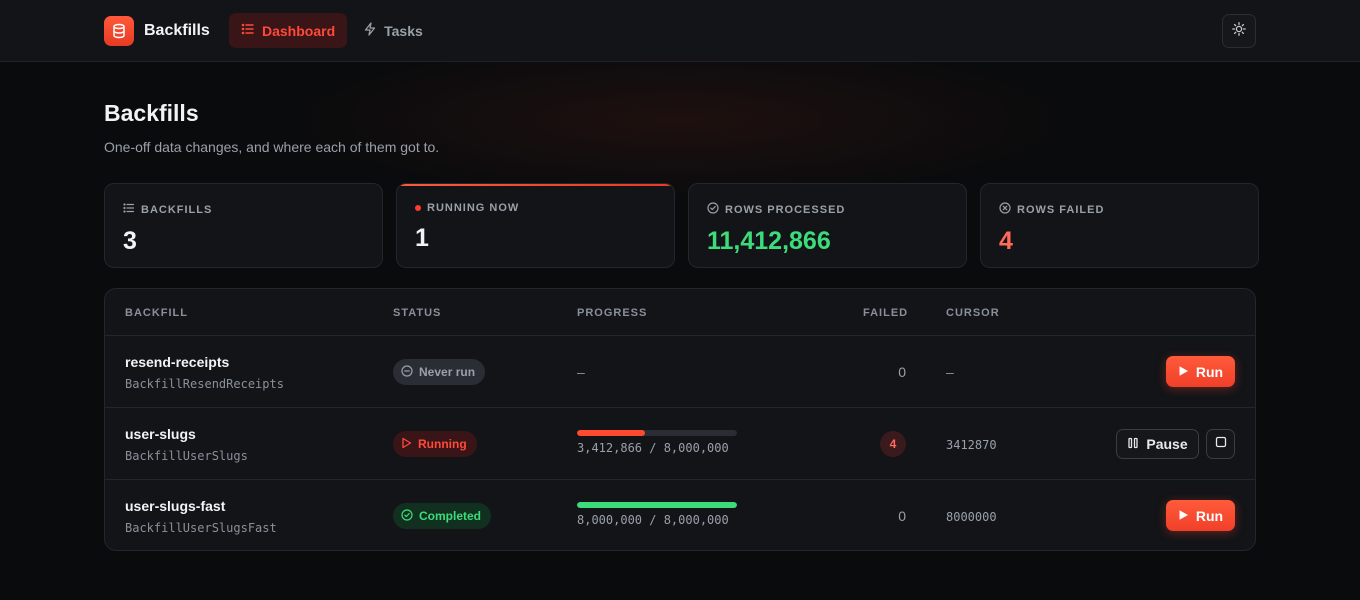 The height and width of the screenshot is (600, 1360). I want to click on x-circle-icon, so click(1005, 209).